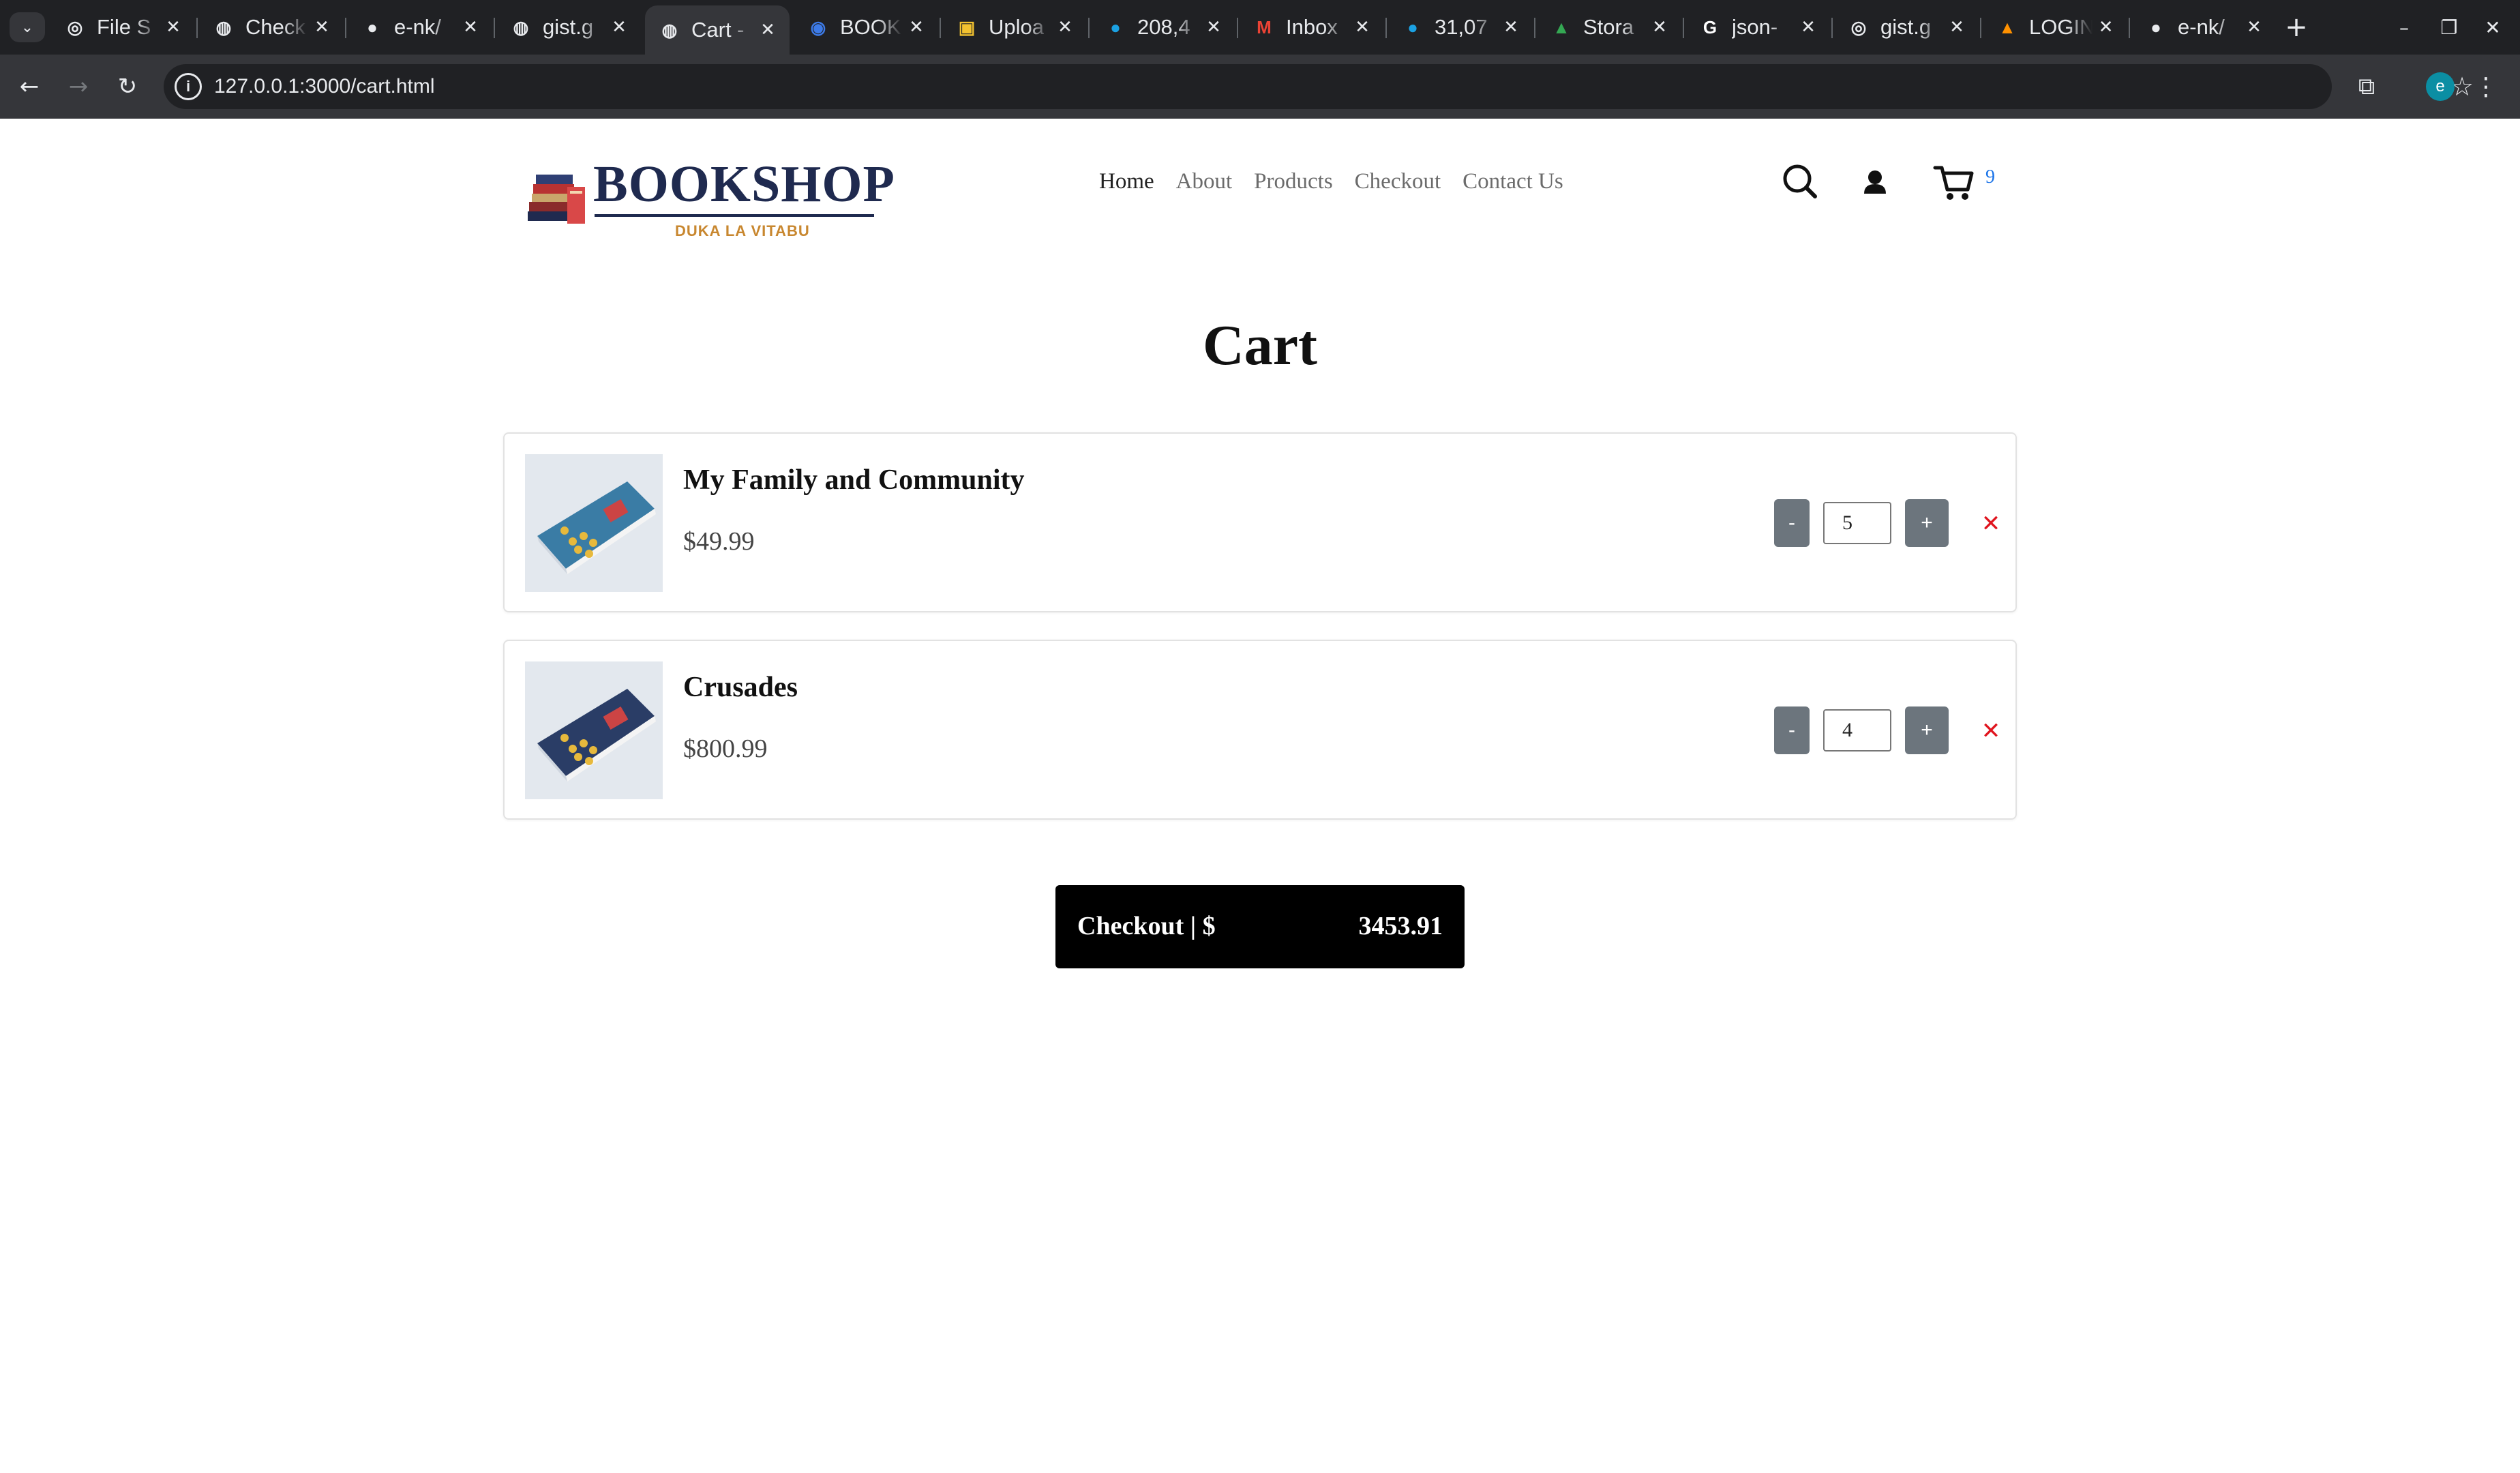 Image resolution: width=2520 pixels, height=1473 pixels. Describe the element at coordinates (1954, 181) in the screenshot. I see `cart-icon` at that location.